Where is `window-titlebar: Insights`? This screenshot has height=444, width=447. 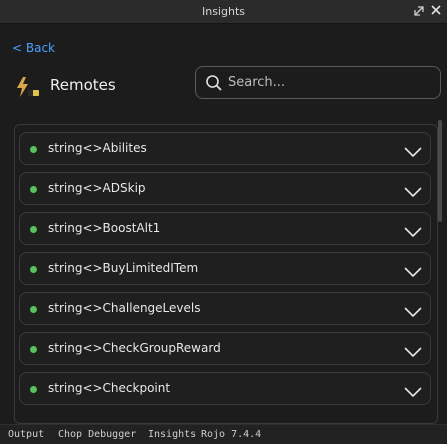 window-titlebar: Insights is located at coordinates (223, 12).